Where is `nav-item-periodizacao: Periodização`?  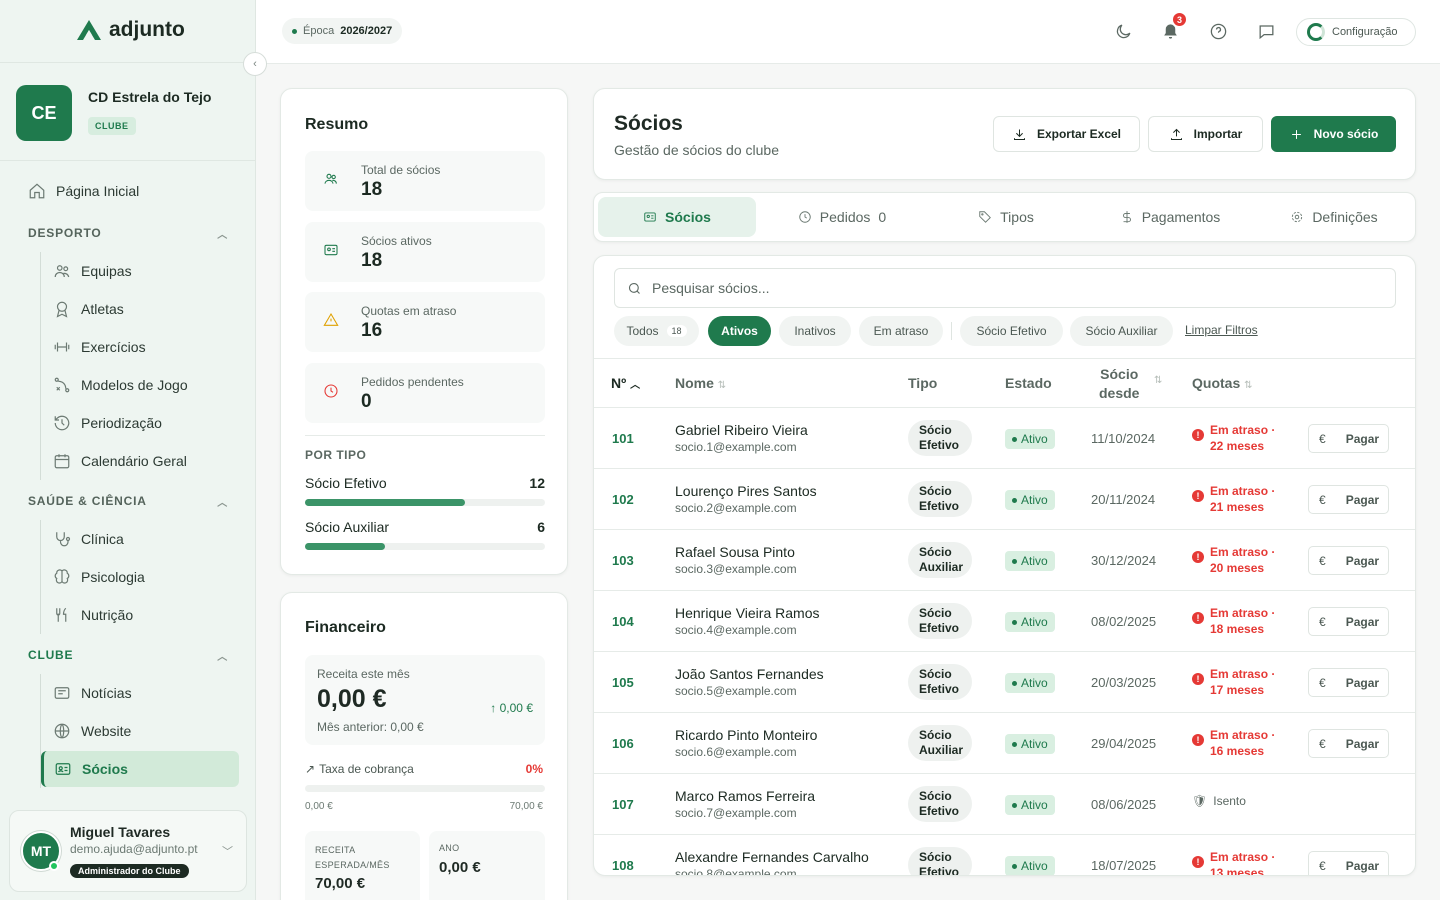
nav-item-periodizacao: Periodização is located at coordinates (107, 423).